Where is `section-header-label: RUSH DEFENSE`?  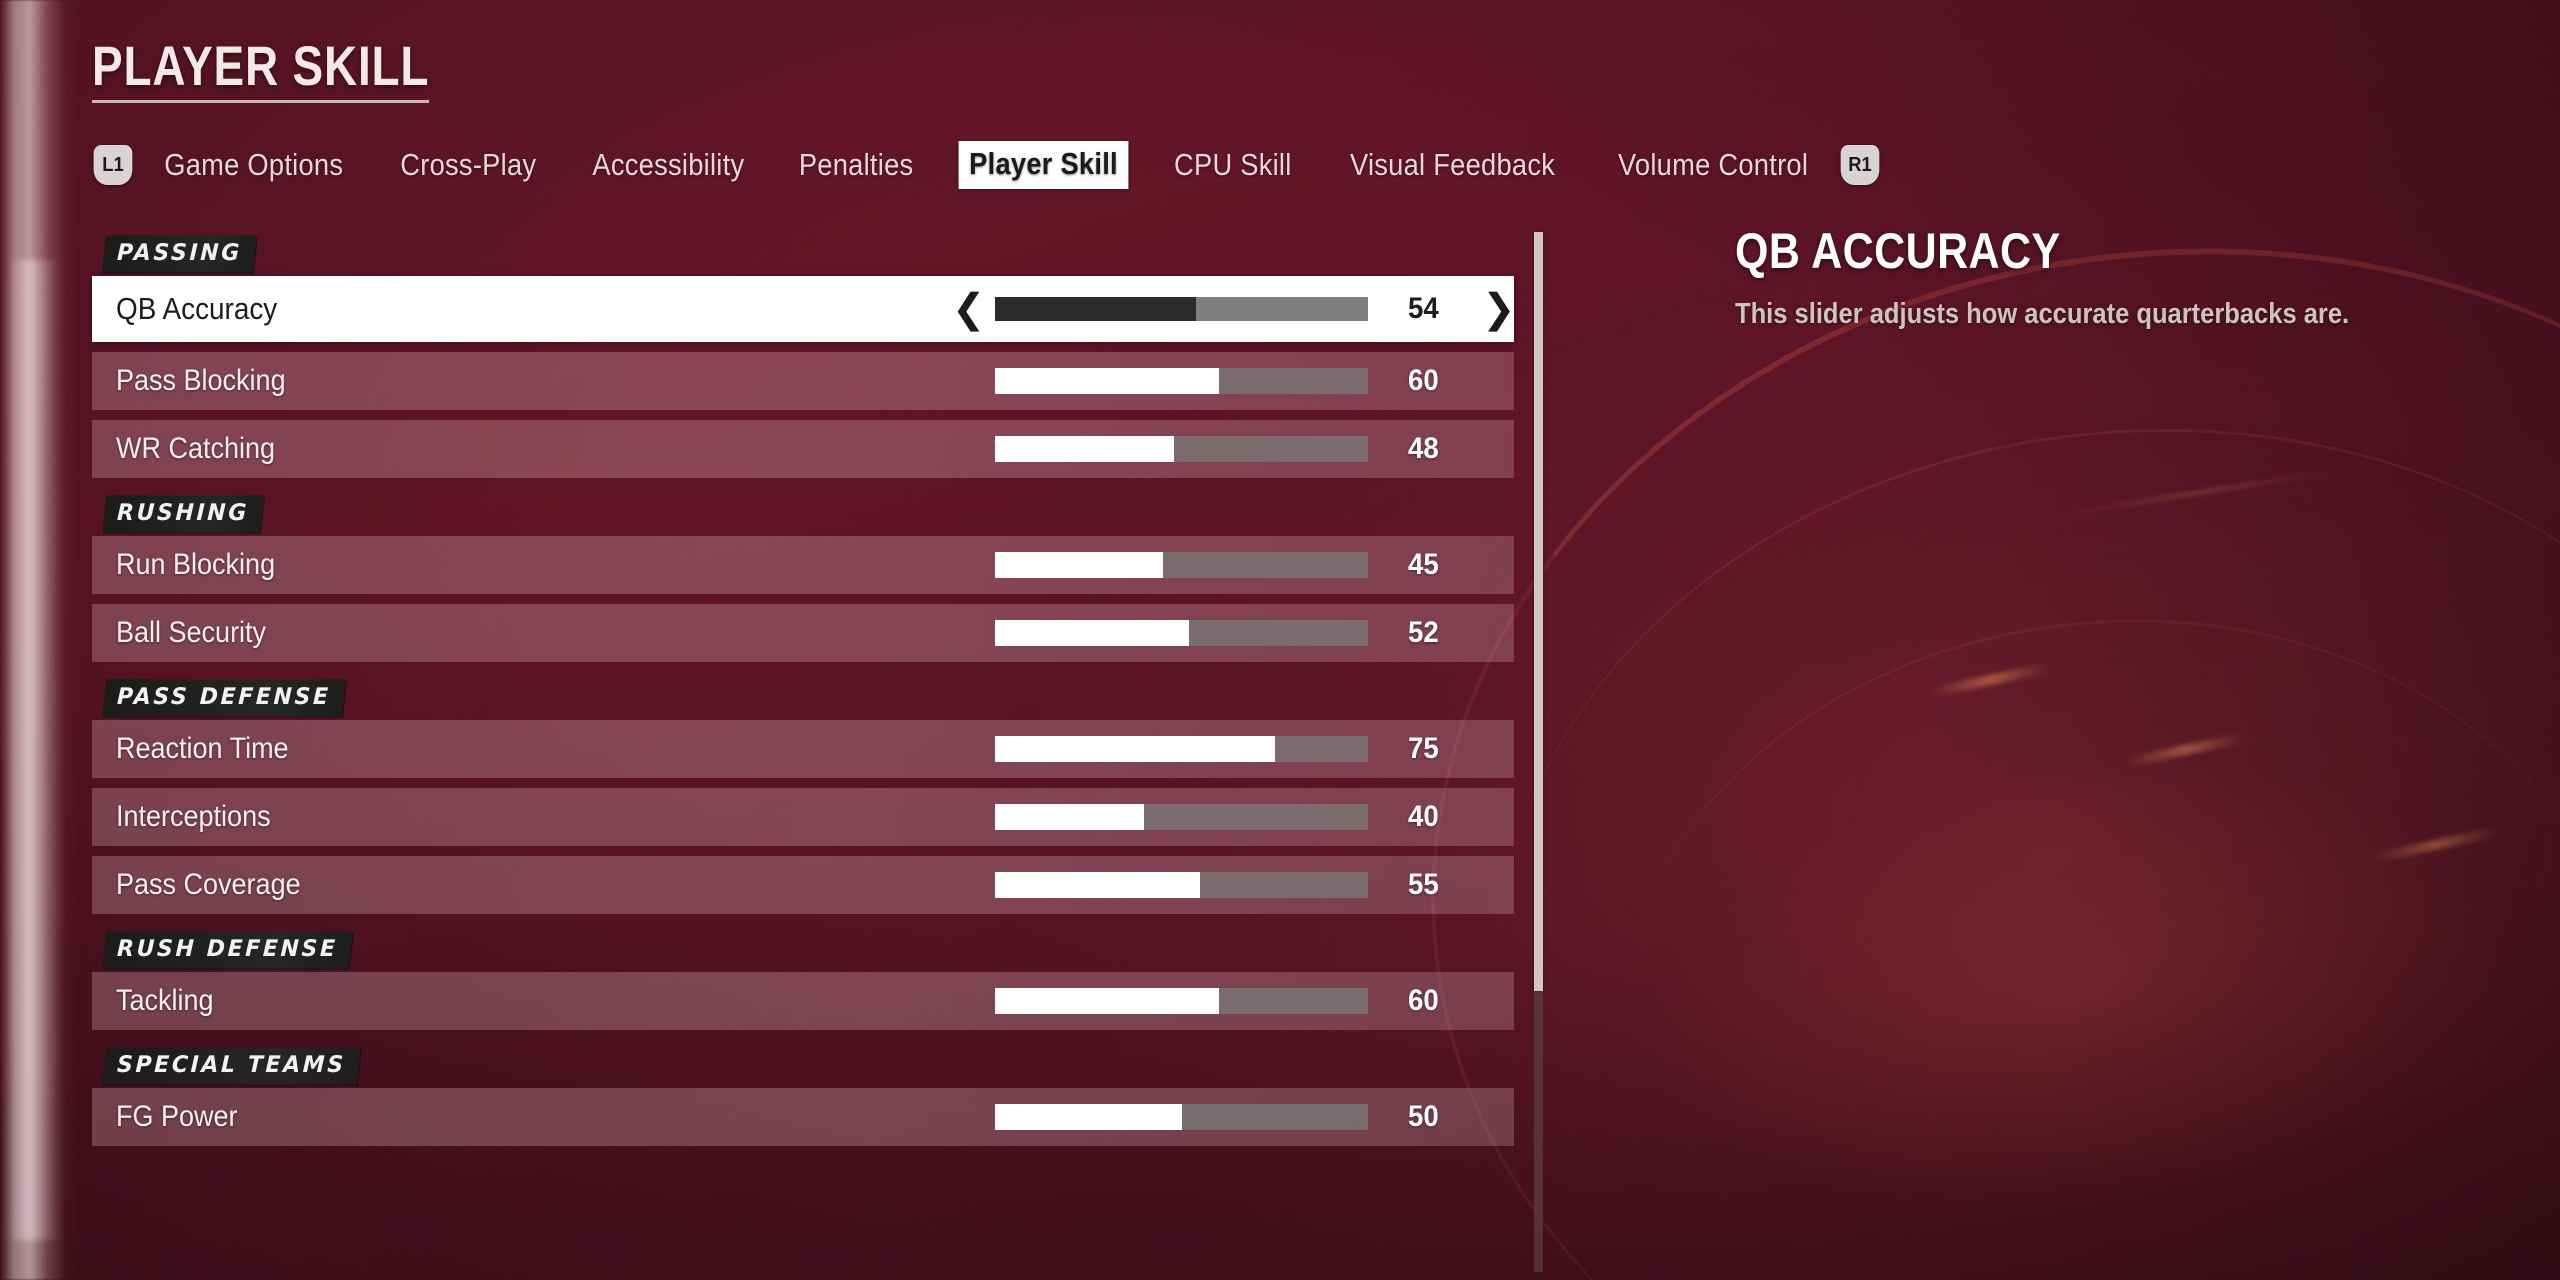
section-header-label: RUSH DEFENSE is located at coordinates (227, 949).